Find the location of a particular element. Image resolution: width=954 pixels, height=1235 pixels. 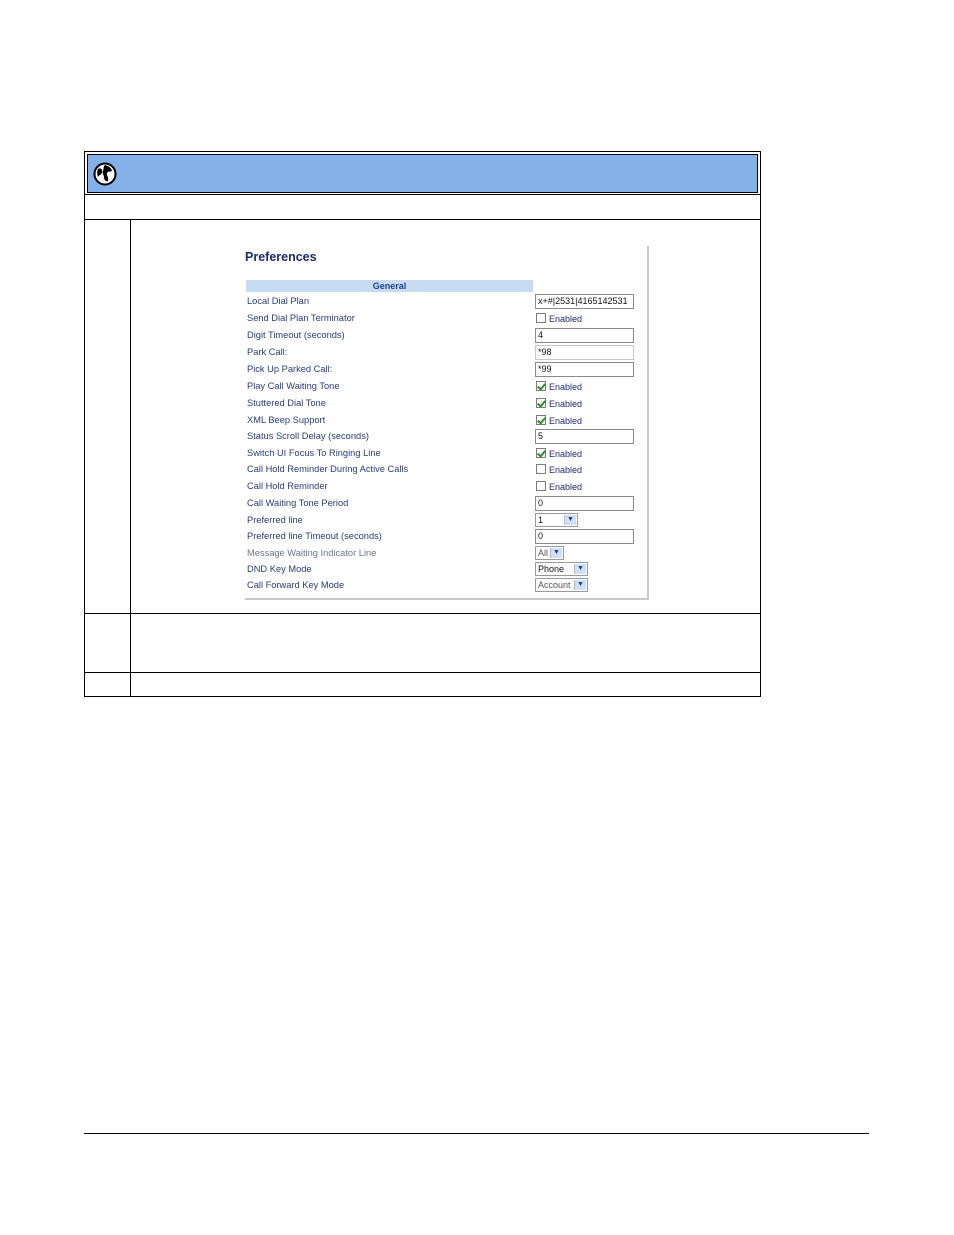

stuttered-dial-tone-row: Stuttered Dial Tone Enabled is located at coordinates (445, 404).